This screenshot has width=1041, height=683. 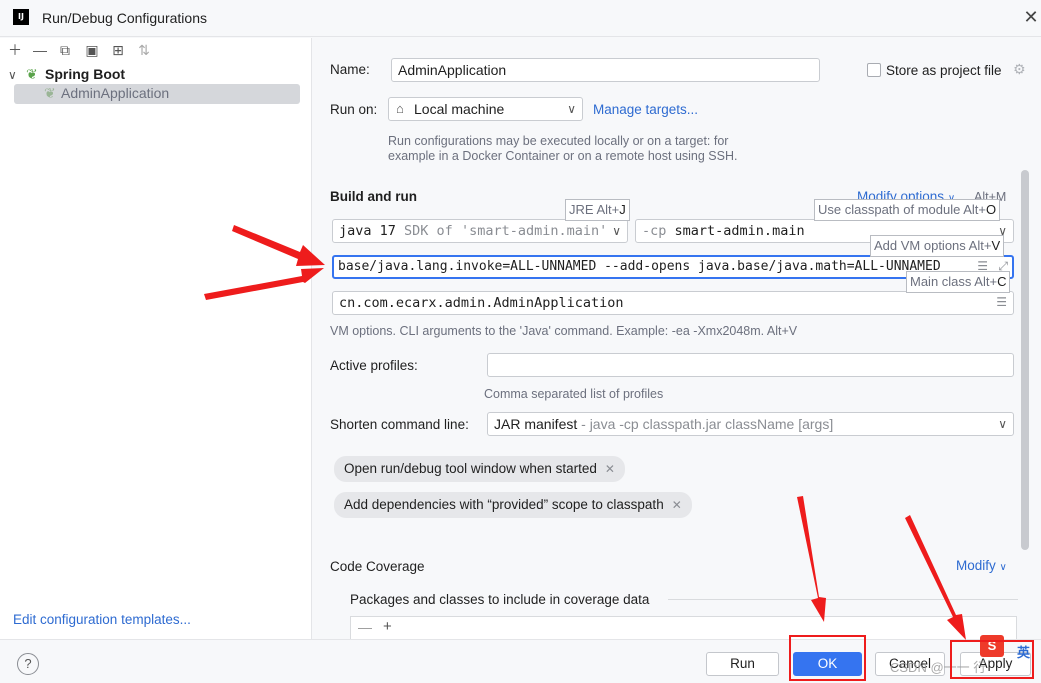 What do you see at coordinates (992, 659) in the screenshot?
I see `annotation-box-apply` at bounding box center [992, 659].